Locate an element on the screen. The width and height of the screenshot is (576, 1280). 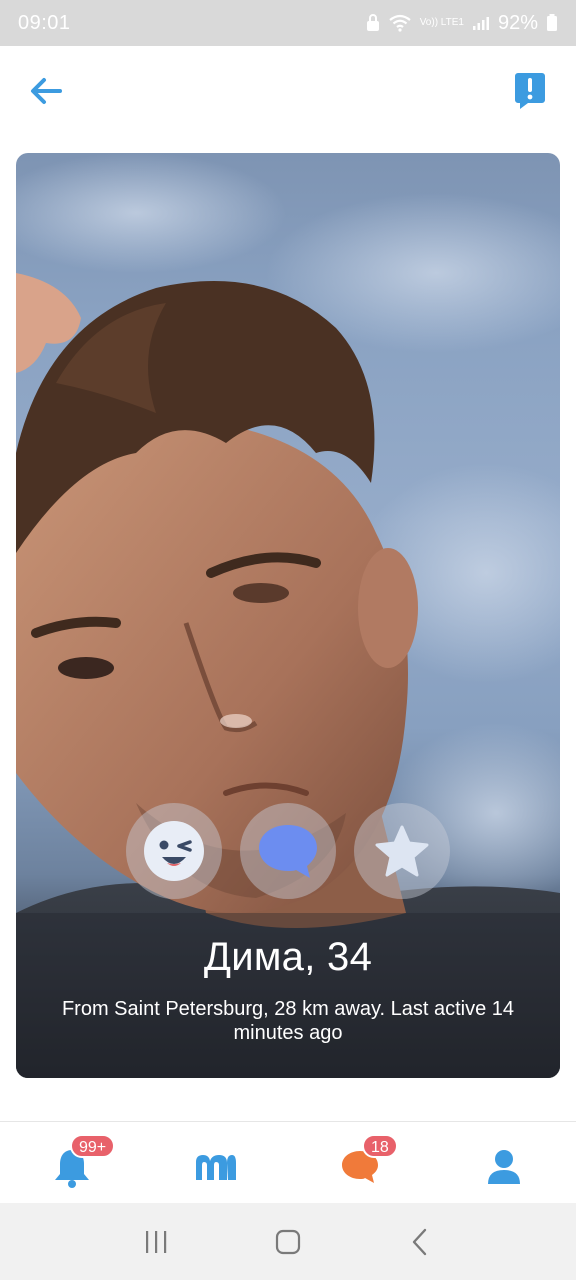
header is located at coordinates (288, 91).